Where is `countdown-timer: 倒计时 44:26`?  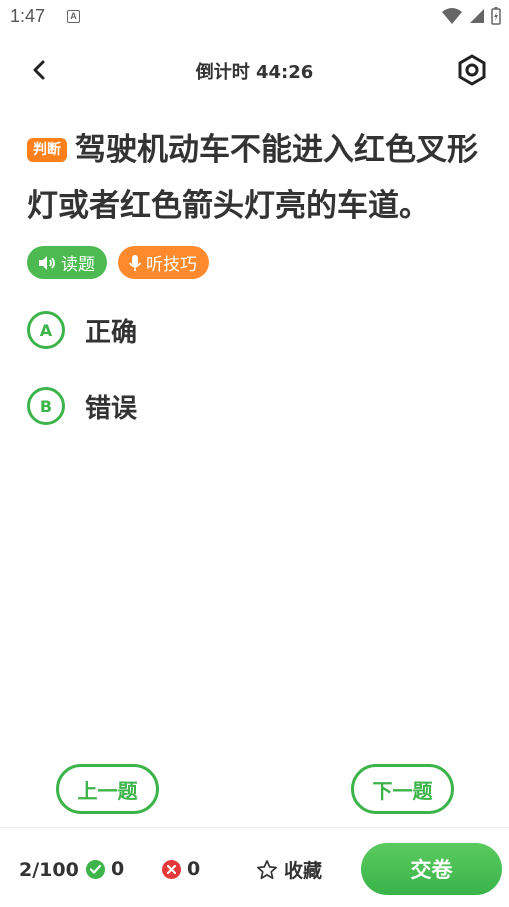 countdown-timer: 倒计时 44:26 is located at coordinates (254, 72).